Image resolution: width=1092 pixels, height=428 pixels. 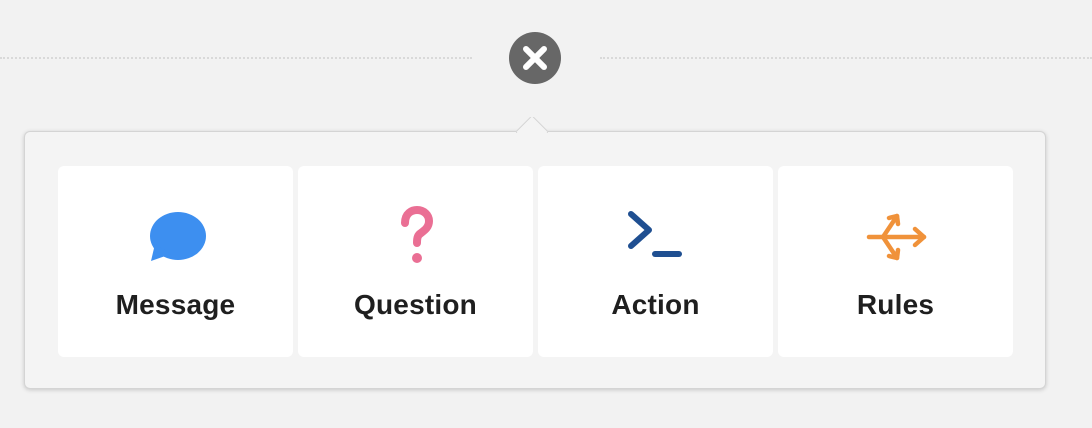 I want to click on message-tile: Message, so click(x=175, y=261).